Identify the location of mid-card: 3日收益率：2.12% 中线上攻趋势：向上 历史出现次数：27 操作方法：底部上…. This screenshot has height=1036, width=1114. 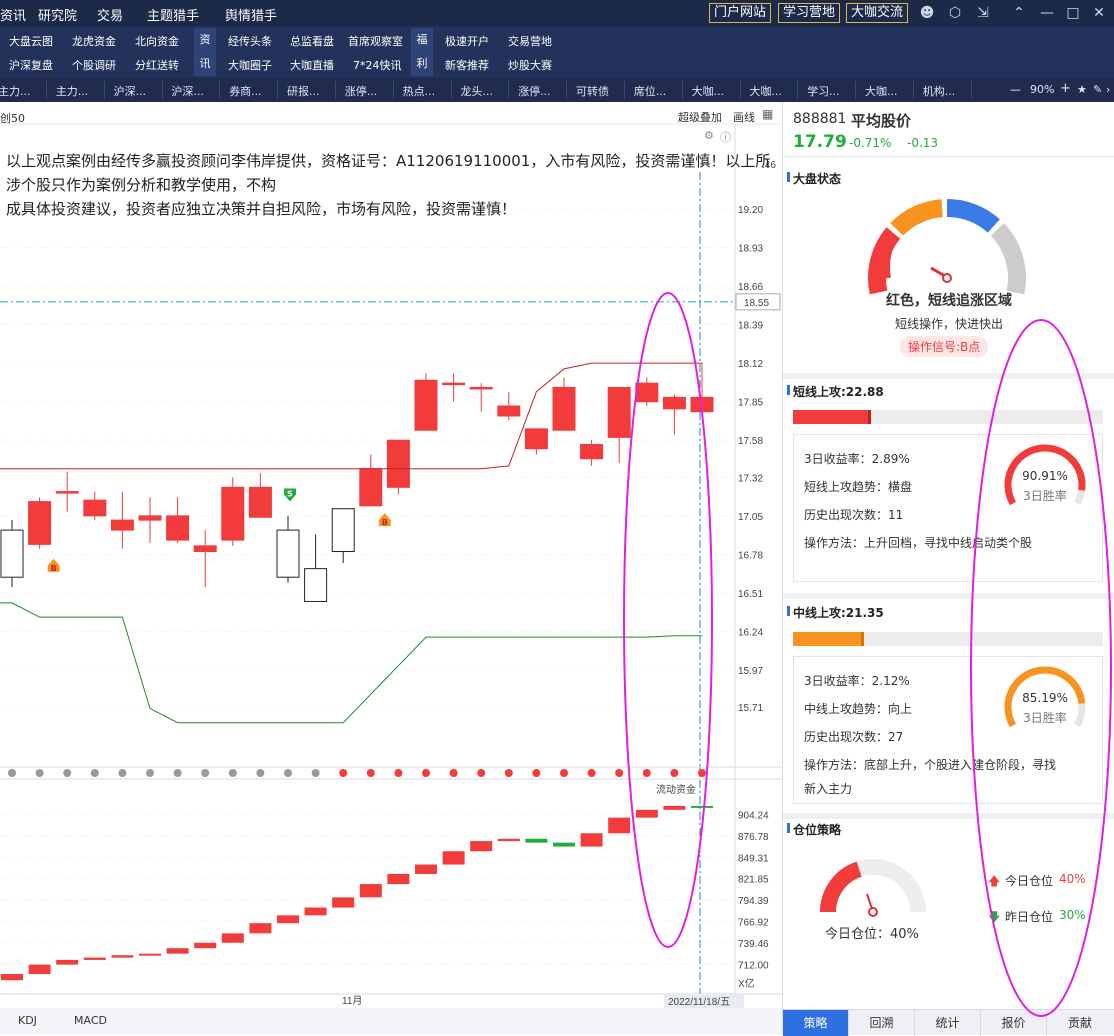
(948, 730).